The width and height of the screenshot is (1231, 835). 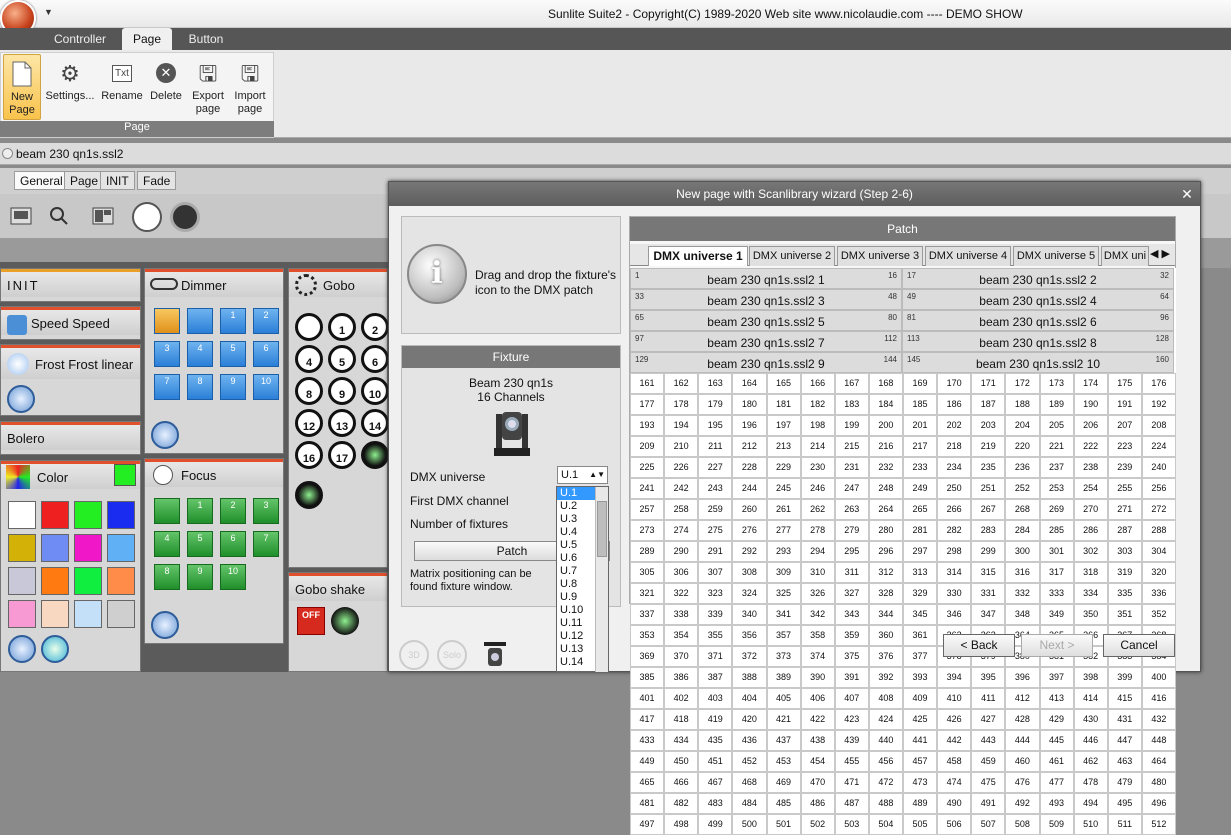 What do you see at coordinates (885, 383) in the screenshot?
I see `dmx-channel-cell: 168` at bounding box center [885, 383].